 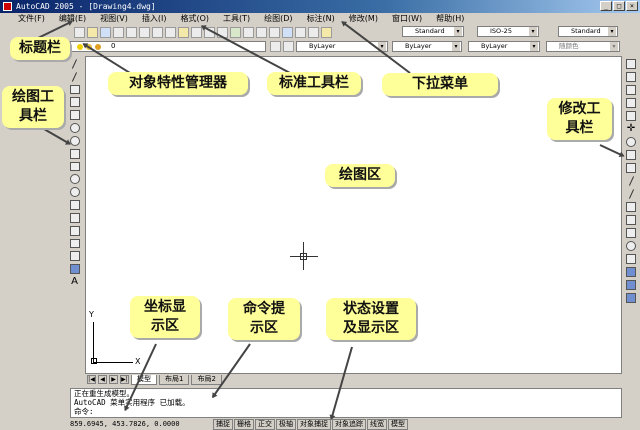 What do you see at coordinates (74, 77) in the screenshot?
I see `construction-line-icon` at bounding box center [74, 77].